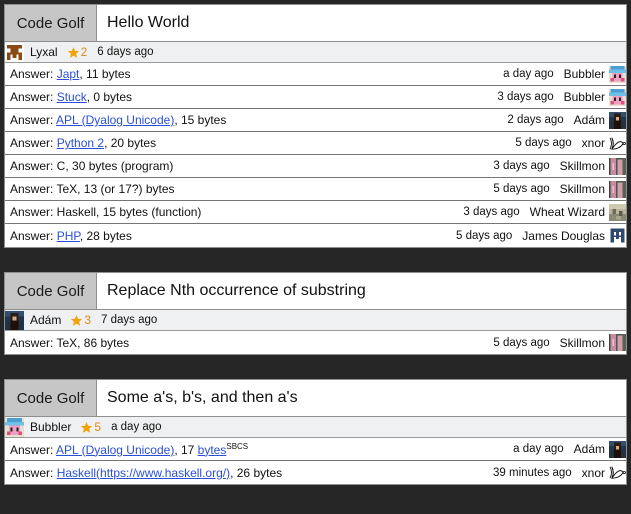 This screenshot has width=631, height=514. I want to click on answer-link: Python 2, so click(80, 143).